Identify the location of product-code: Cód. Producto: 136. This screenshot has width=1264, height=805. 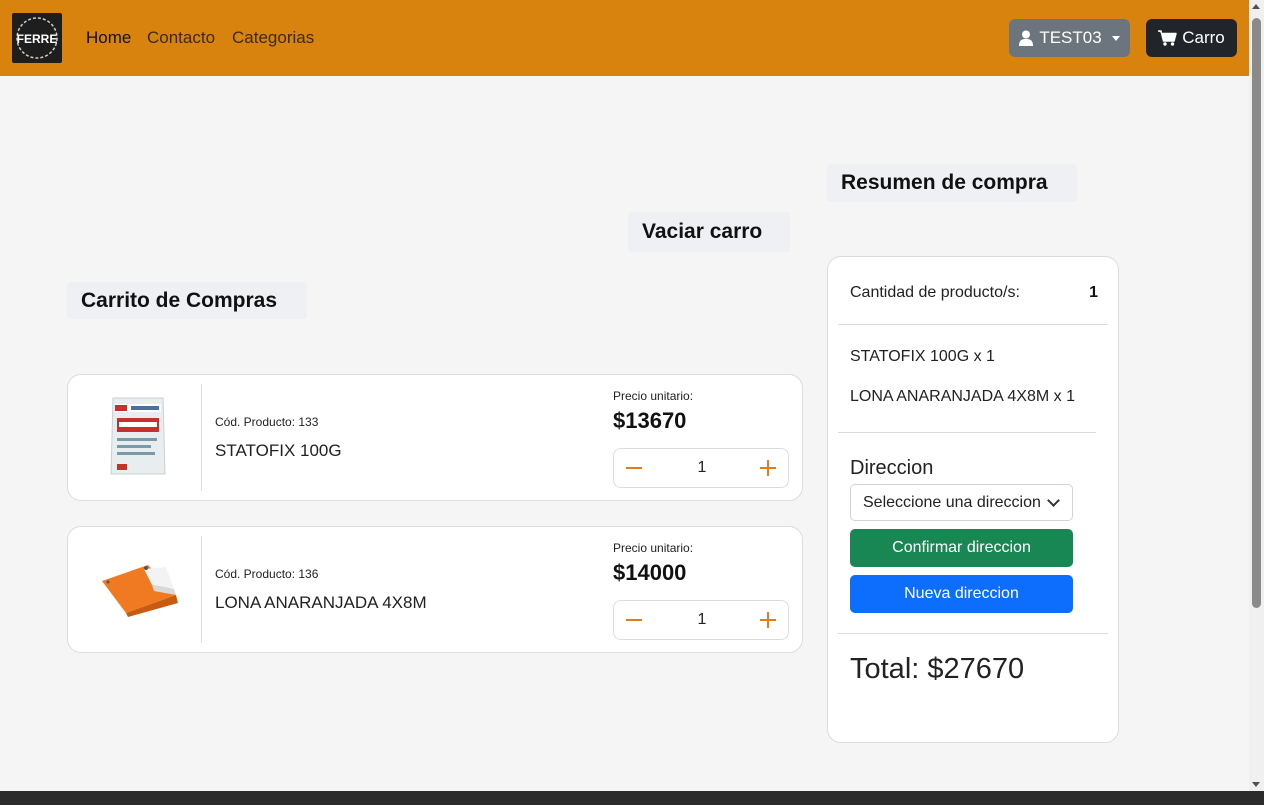
(267, 574).